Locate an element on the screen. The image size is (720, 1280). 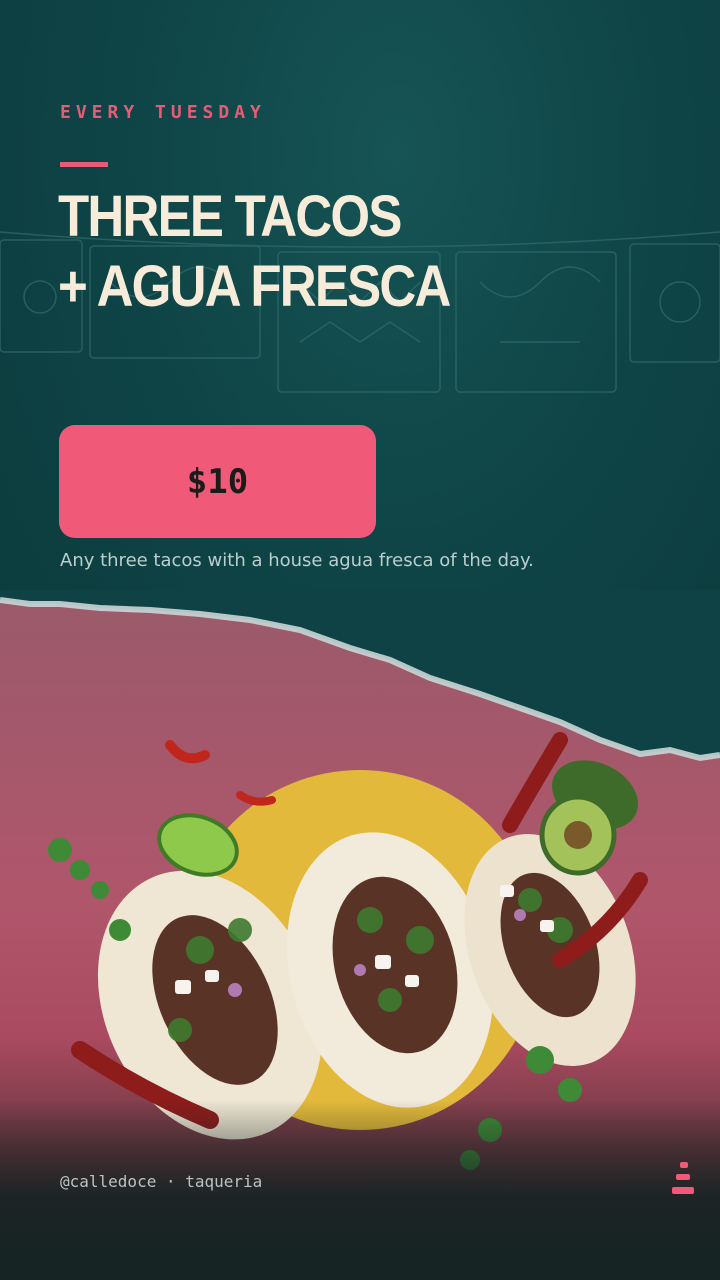
accent-rule is located at coordinates (84, 164).